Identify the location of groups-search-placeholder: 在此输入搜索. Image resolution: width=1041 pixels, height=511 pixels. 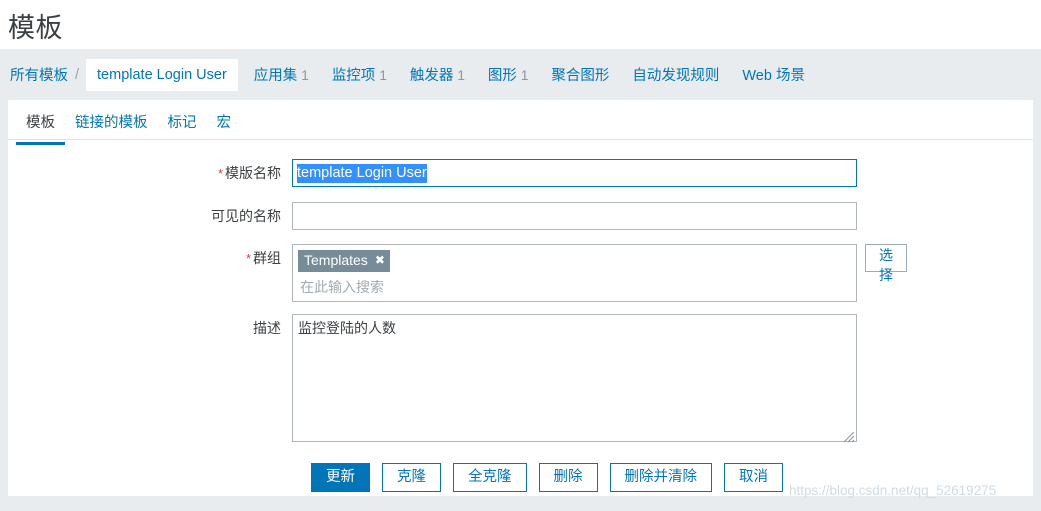
(342, 287).